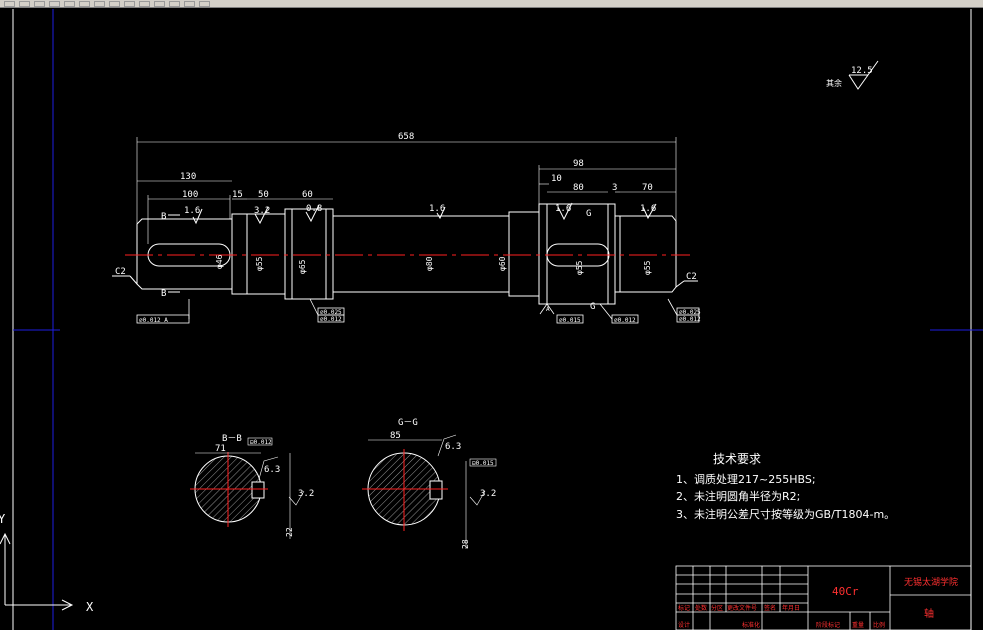  I want to click on copy-icon, so click(84, 3).